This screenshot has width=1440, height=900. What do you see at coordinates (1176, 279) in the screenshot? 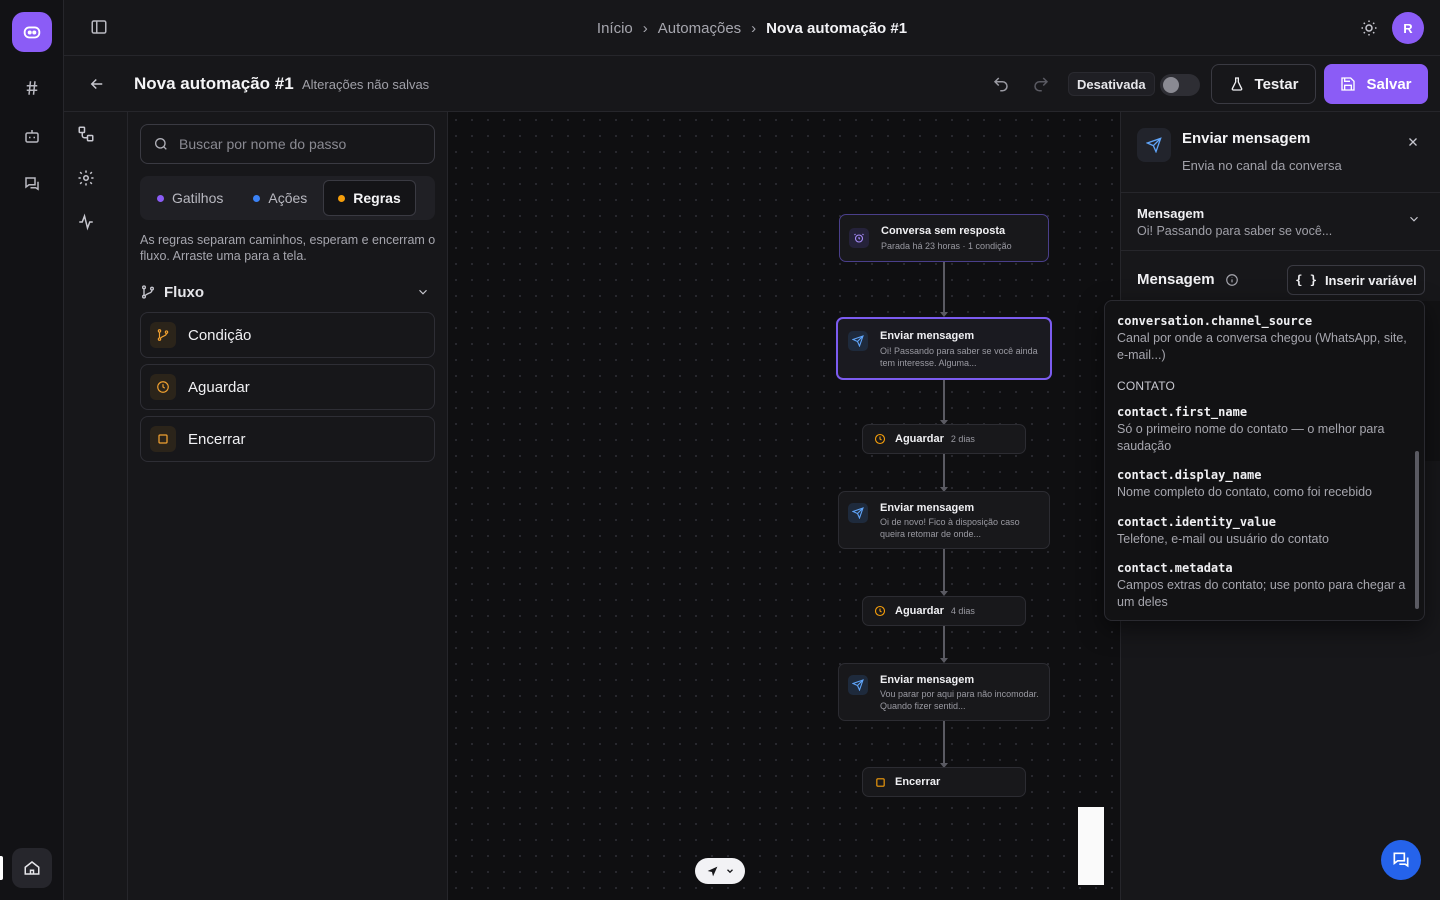
I see `message-label-text: Mensagem` at bounding box center [1176, 279].